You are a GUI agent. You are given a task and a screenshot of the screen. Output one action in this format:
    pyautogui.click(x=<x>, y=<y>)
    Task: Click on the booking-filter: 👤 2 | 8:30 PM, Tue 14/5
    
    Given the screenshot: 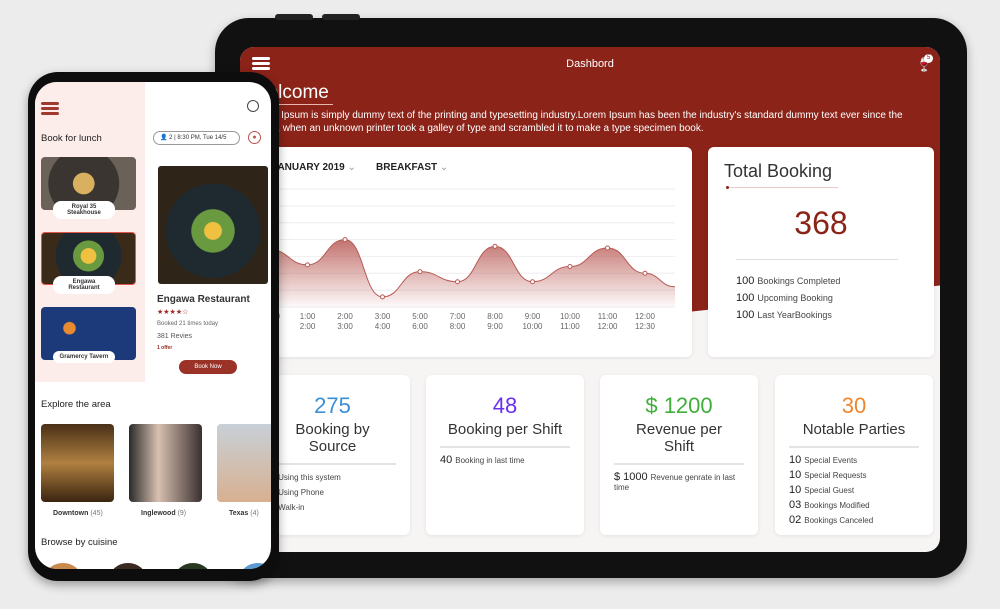 What is the action you would take?
    pyautogui.click(x=196, y=138)
    